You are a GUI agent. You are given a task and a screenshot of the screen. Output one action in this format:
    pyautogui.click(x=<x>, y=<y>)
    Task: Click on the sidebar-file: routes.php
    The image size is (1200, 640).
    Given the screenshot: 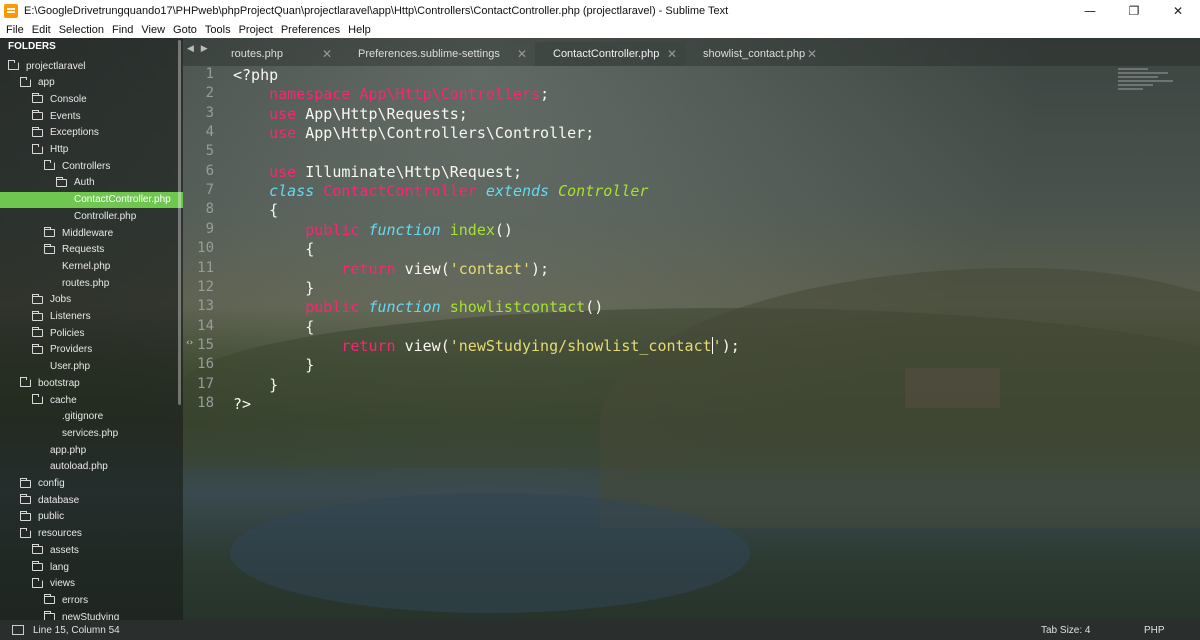 What is the action you would take?
    pyautogui.click(x=91, y=283)
    